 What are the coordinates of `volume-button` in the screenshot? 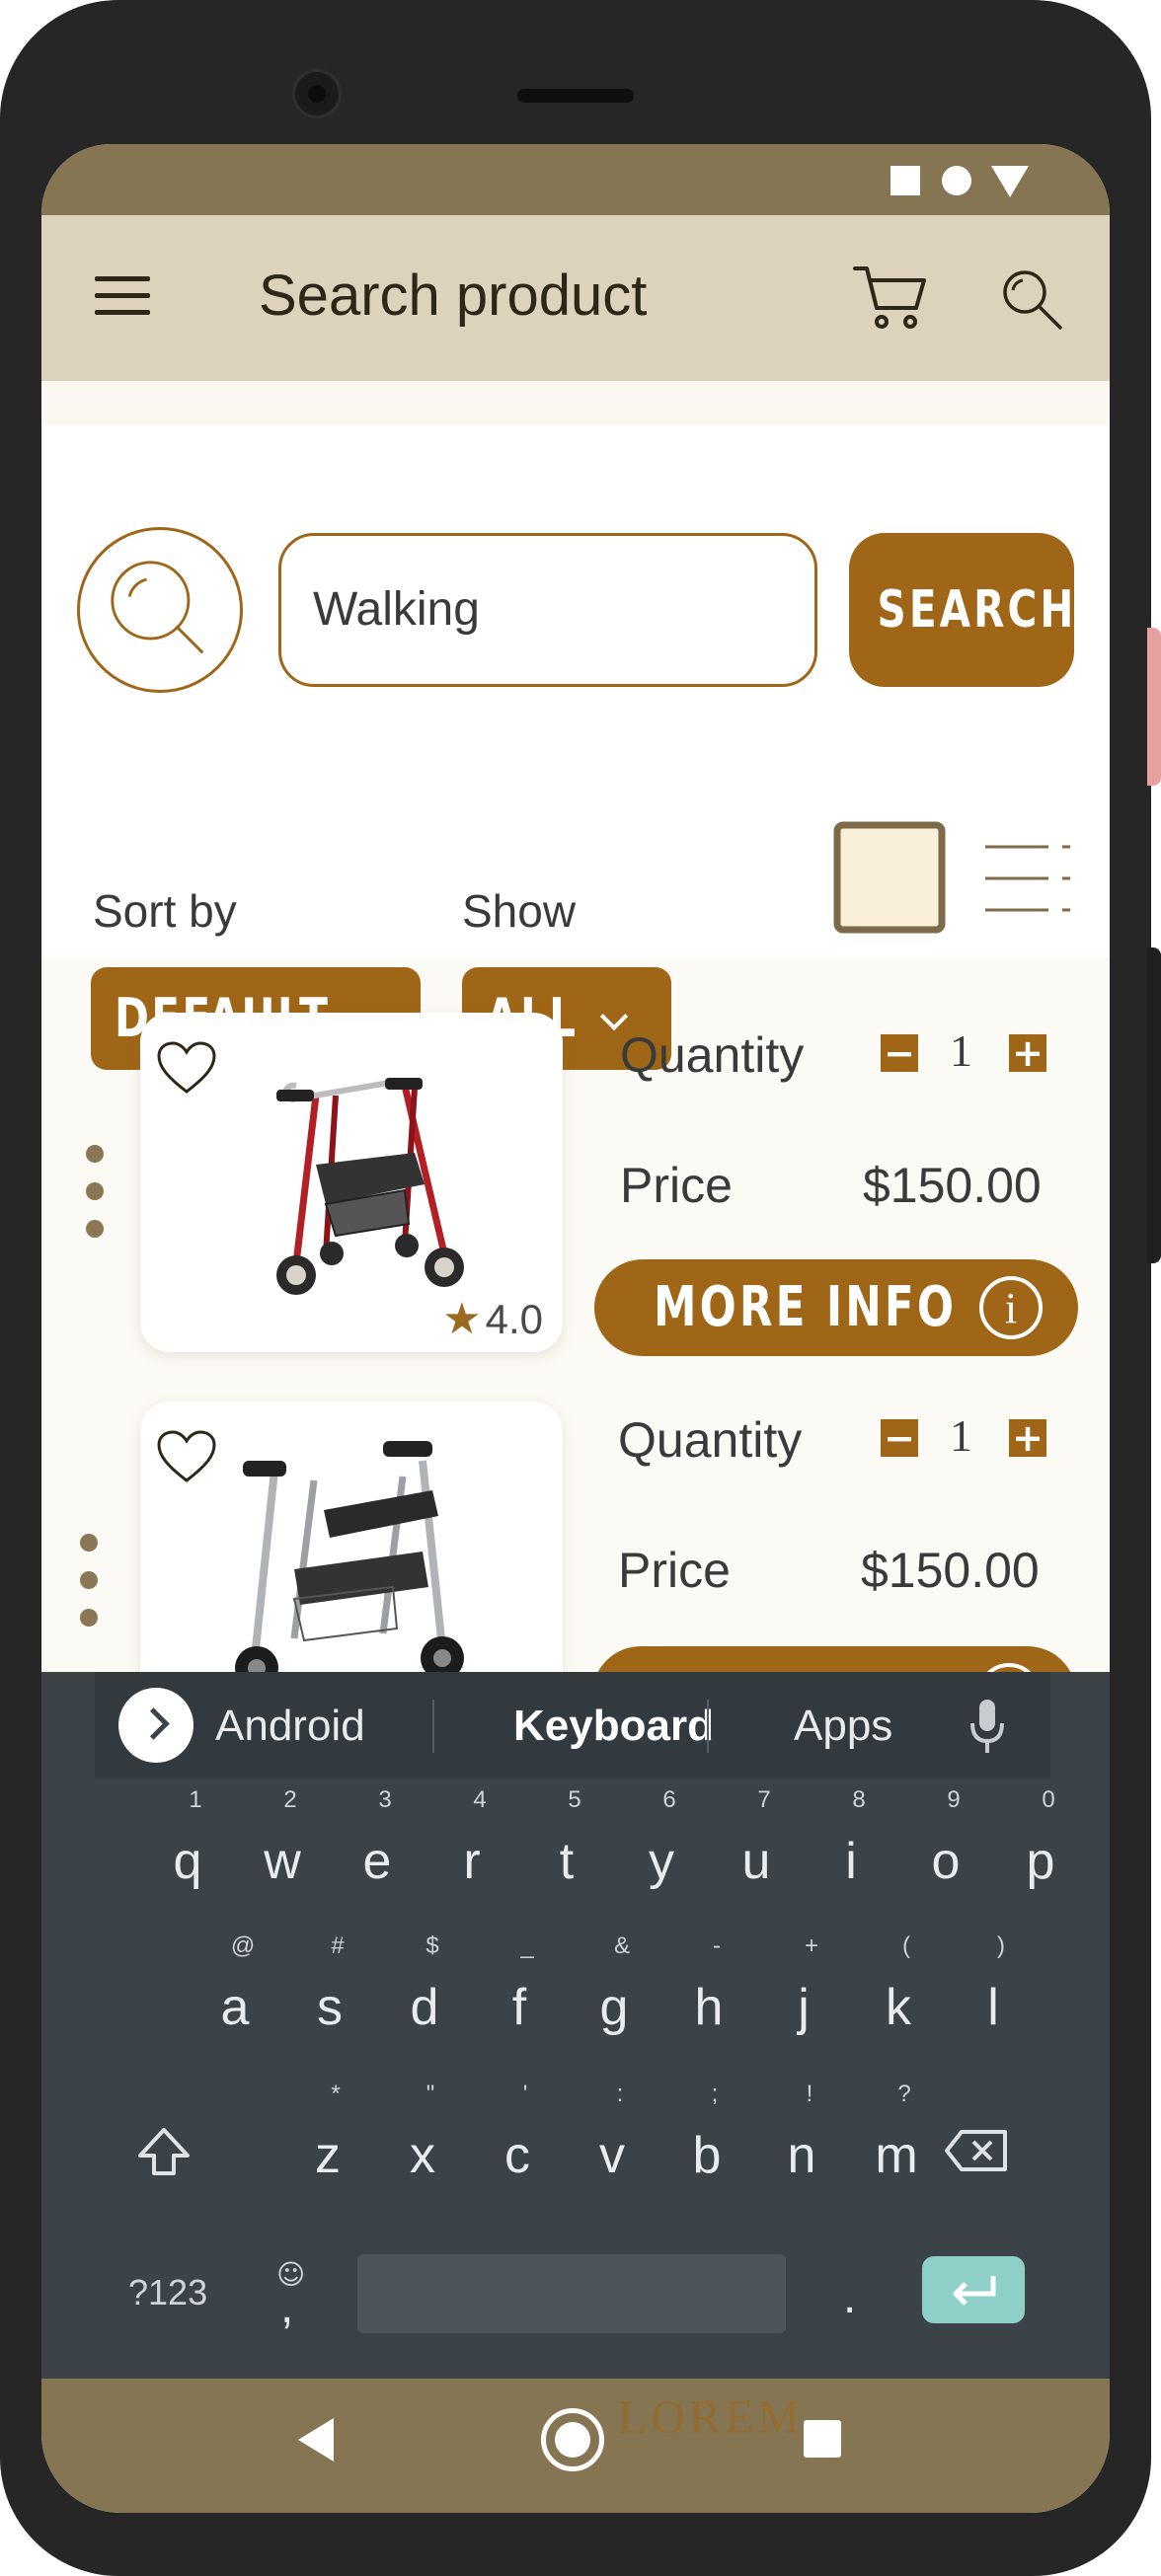 It's located at (1154, 707).